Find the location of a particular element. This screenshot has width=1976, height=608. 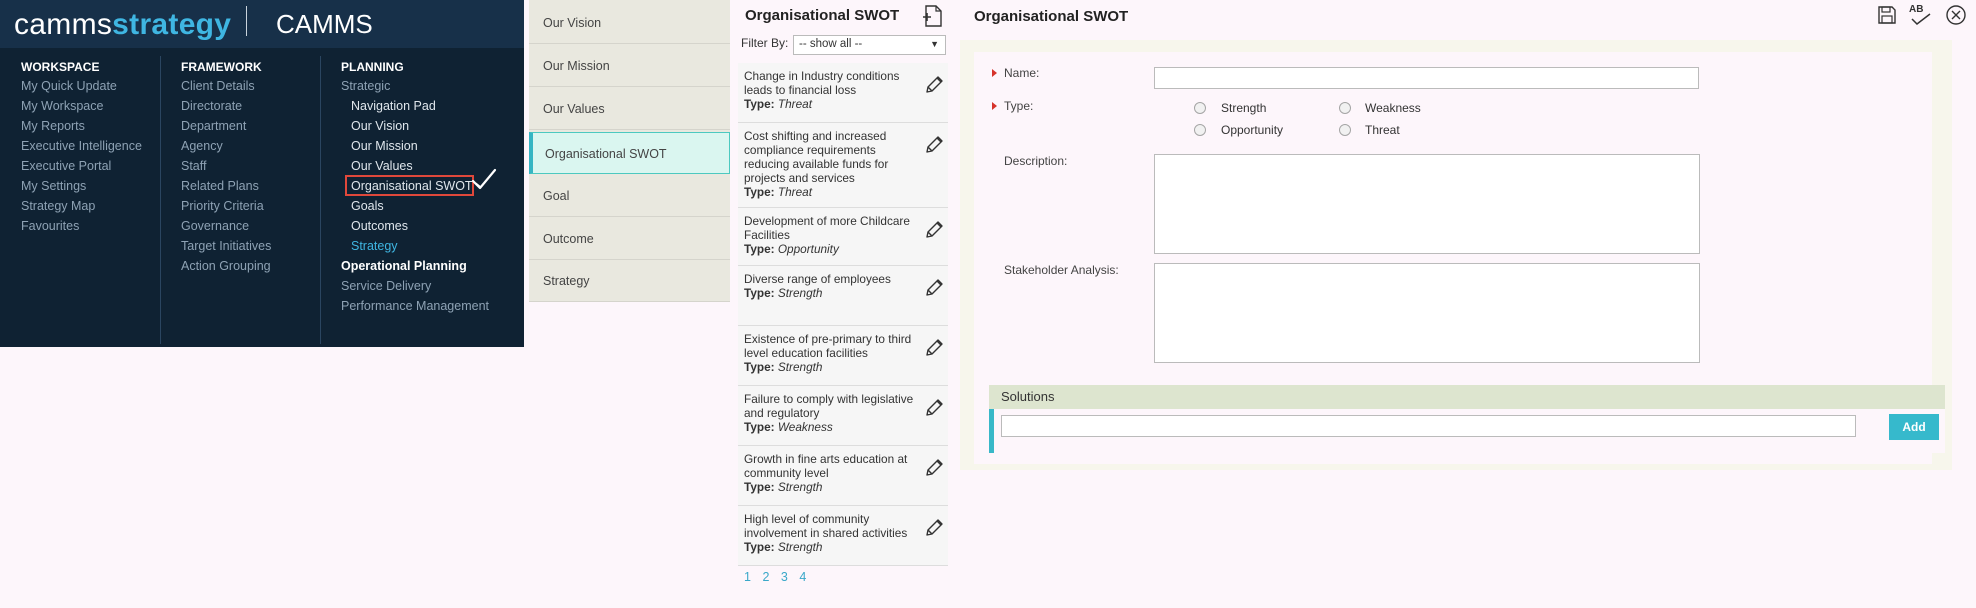

radio-opportunity-label: Opportunity is located at coordinates (1252, 130).